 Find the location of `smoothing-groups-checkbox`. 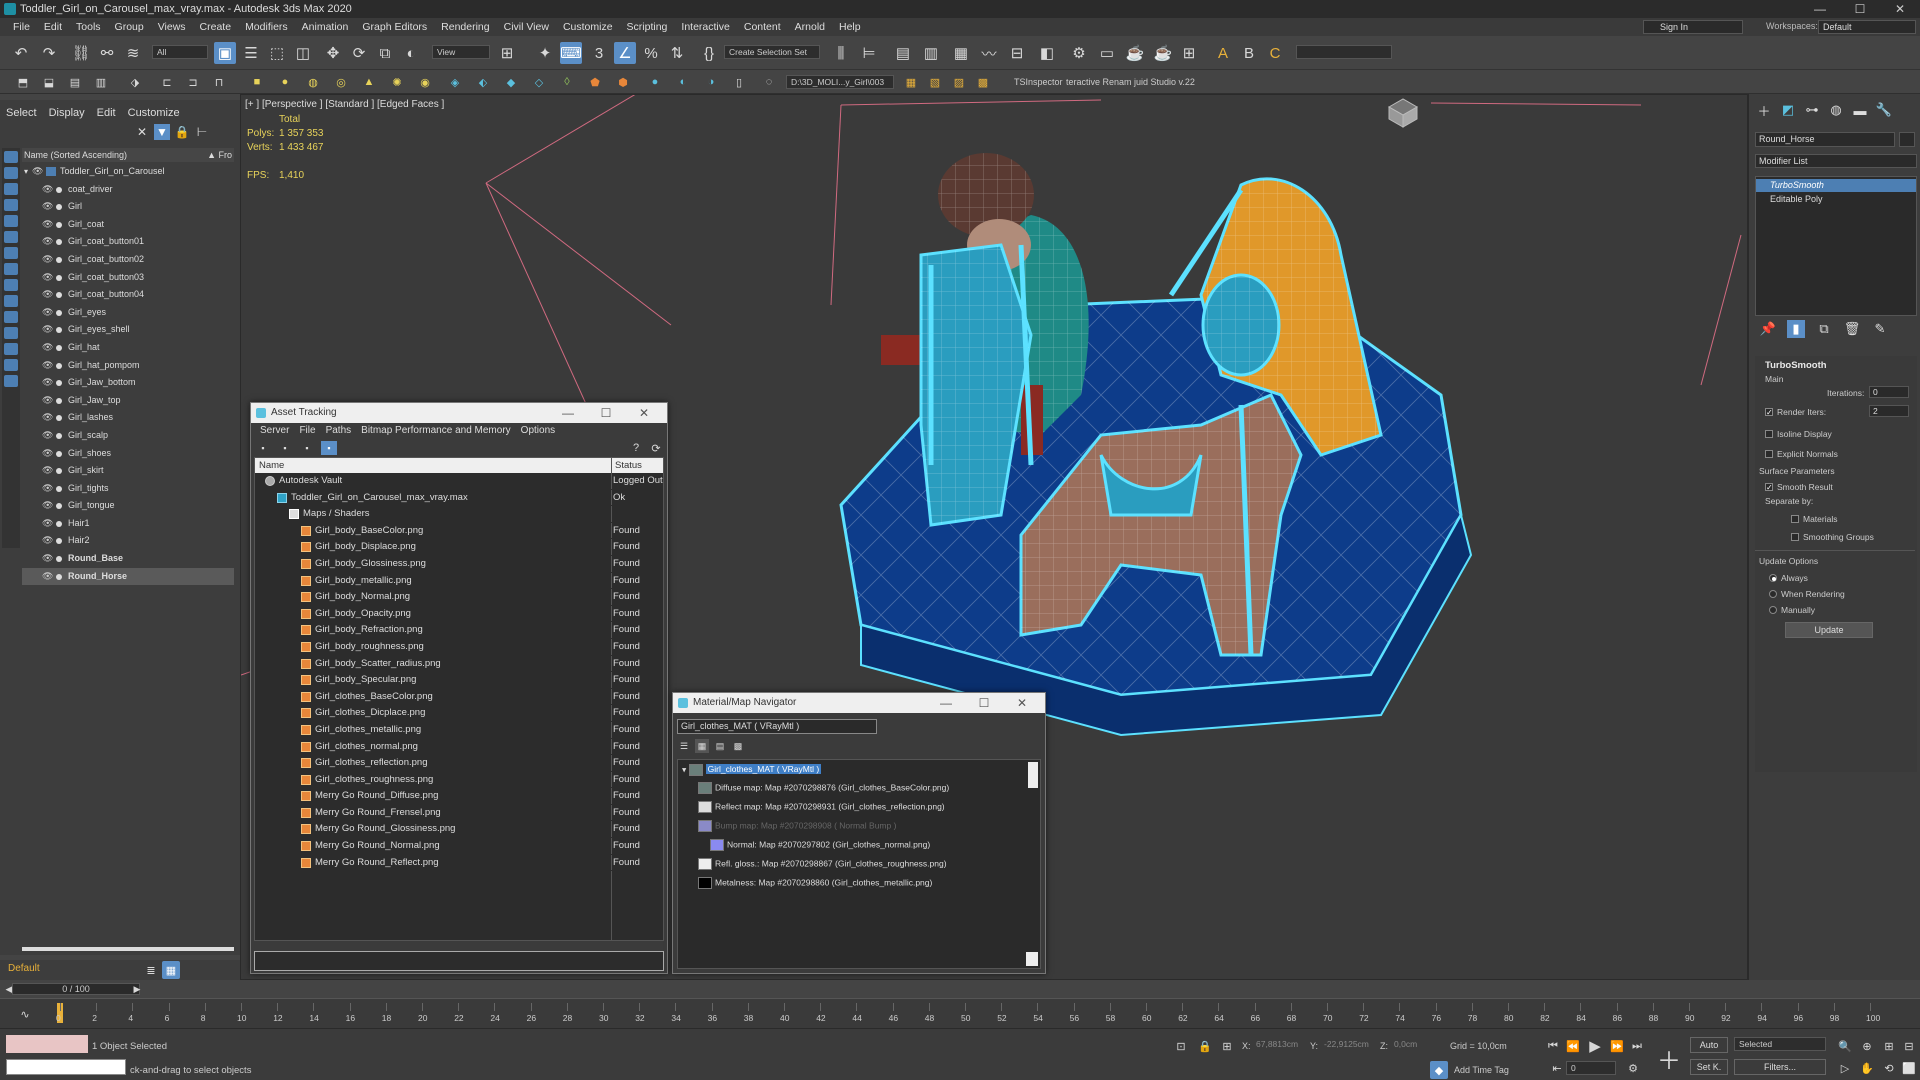

smoothing-groups-checkbox is located at coordinates (1795, 537).